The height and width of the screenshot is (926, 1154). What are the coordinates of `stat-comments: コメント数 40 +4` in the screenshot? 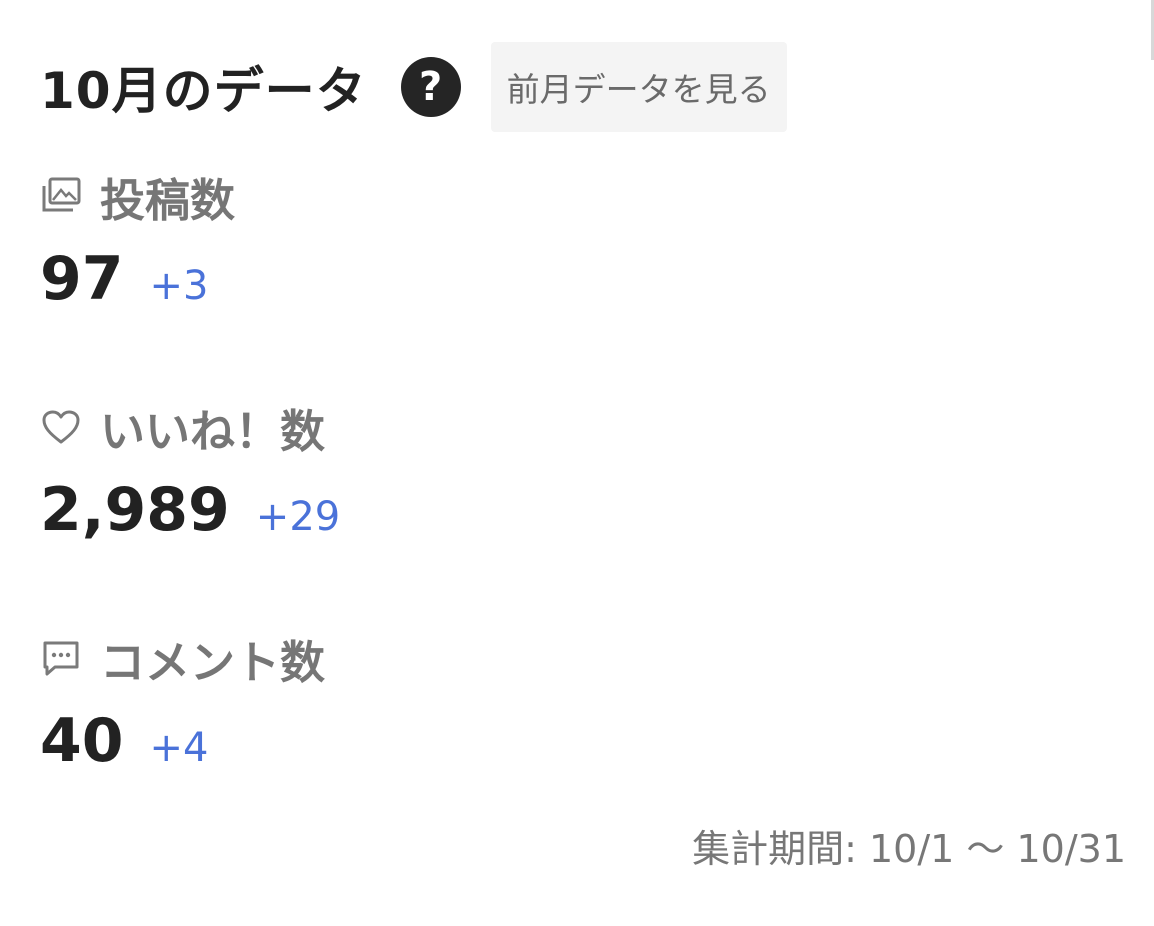 It's located at (183, 702).